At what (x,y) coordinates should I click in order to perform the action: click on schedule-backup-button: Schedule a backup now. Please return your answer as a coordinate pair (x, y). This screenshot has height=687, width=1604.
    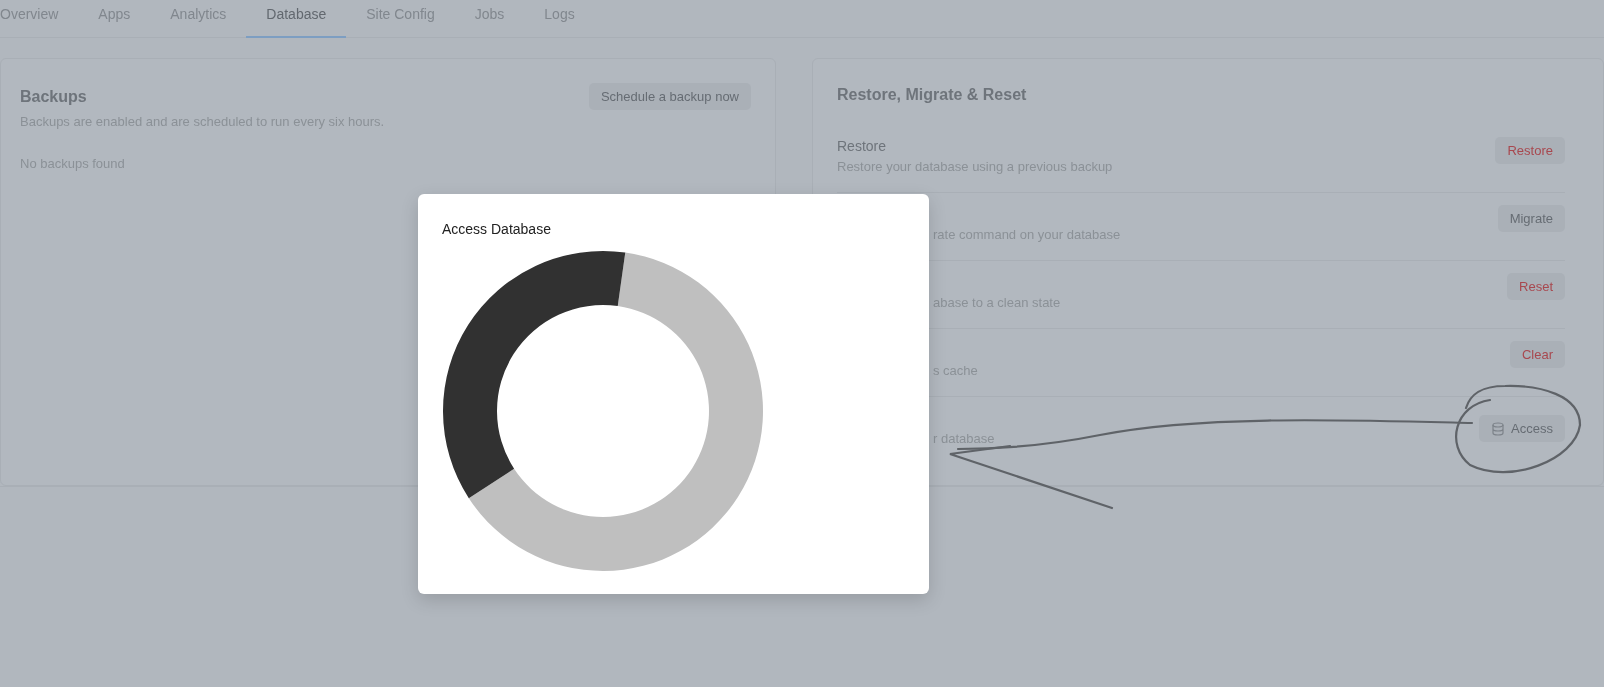
    Looking at the image, I should click on (669, 96).